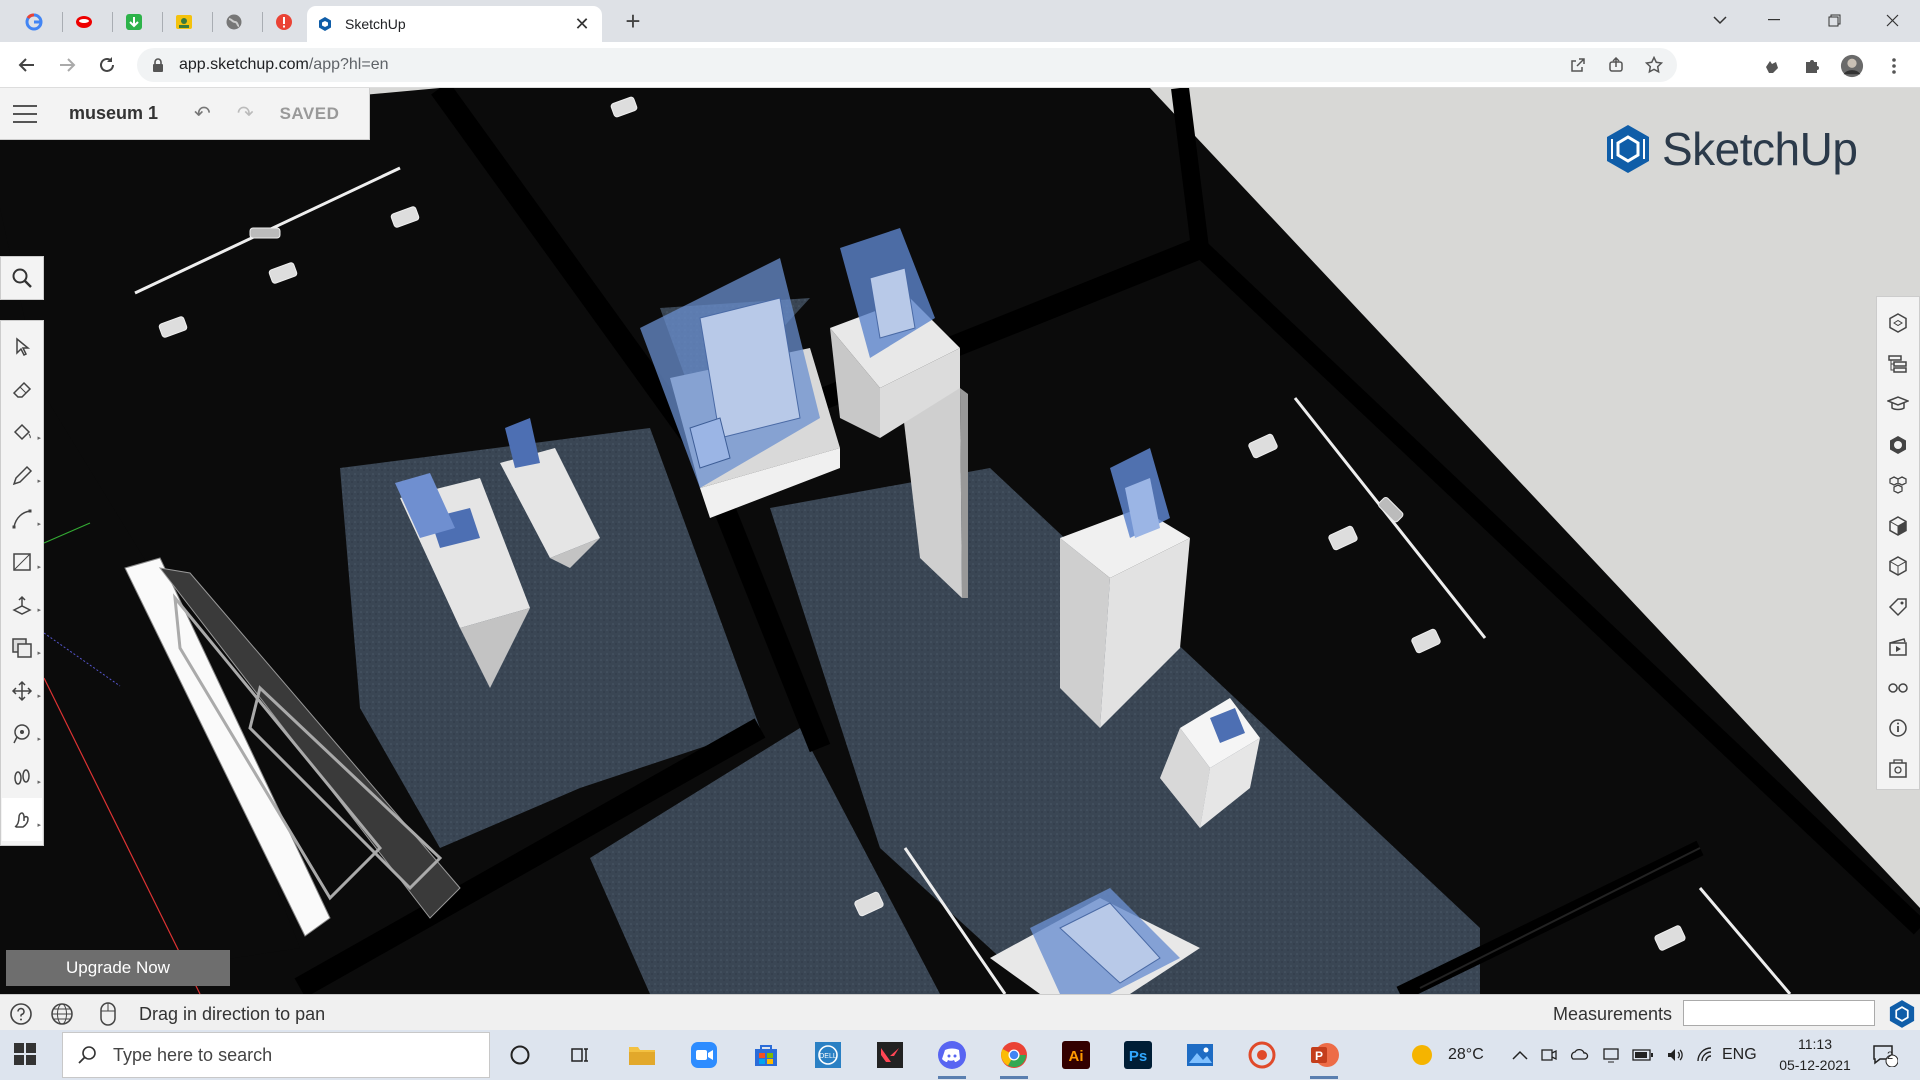  What do you see at coordinates (642, 1055) in the screenshot?
I see `file-explorer-icon` at bounding box center [642, 1055].